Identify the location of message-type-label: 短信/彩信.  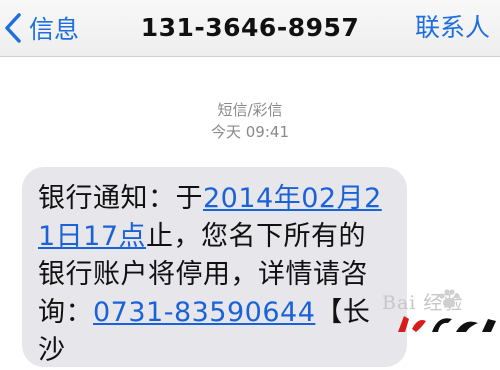
(250, 110).